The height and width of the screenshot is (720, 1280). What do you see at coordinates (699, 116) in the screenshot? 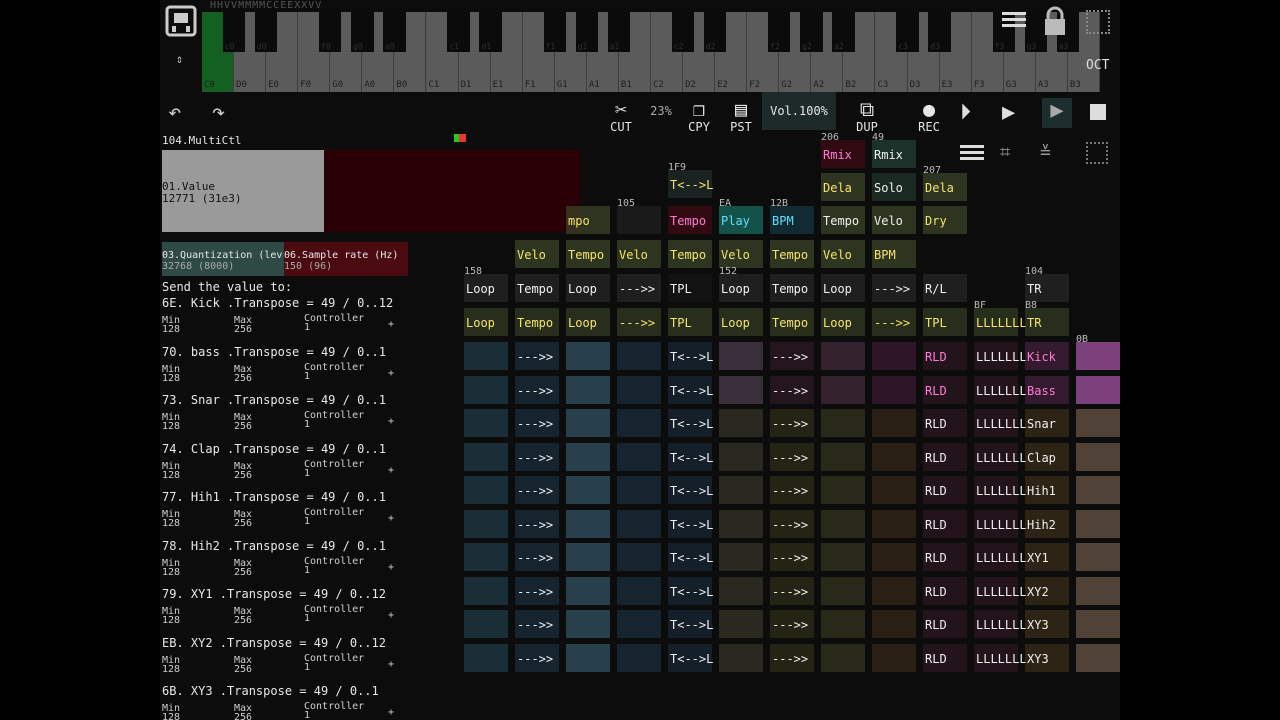
I see `copy-button: ❐ CPY` at bounding box center [699, 116].